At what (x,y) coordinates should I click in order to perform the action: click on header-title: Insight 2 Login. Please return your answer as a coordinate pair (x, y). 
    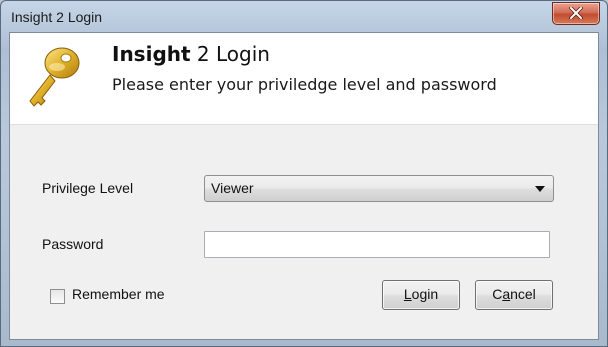
    Looking at the image, I should click on (191, 54).